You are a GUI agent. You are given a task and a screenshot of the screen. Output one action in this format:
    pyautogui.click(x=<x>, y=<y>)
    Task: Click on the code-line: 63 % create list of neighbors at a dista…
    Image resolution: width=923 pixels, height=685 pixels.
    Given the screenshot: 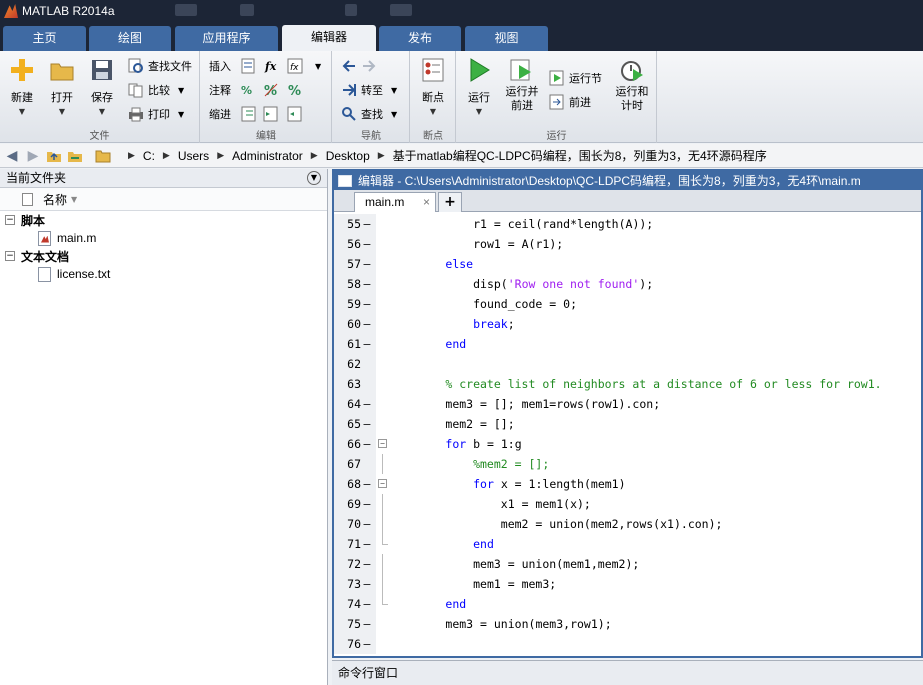 What is the action you would take?
    pyautogui.click(x=627, y=384)
    